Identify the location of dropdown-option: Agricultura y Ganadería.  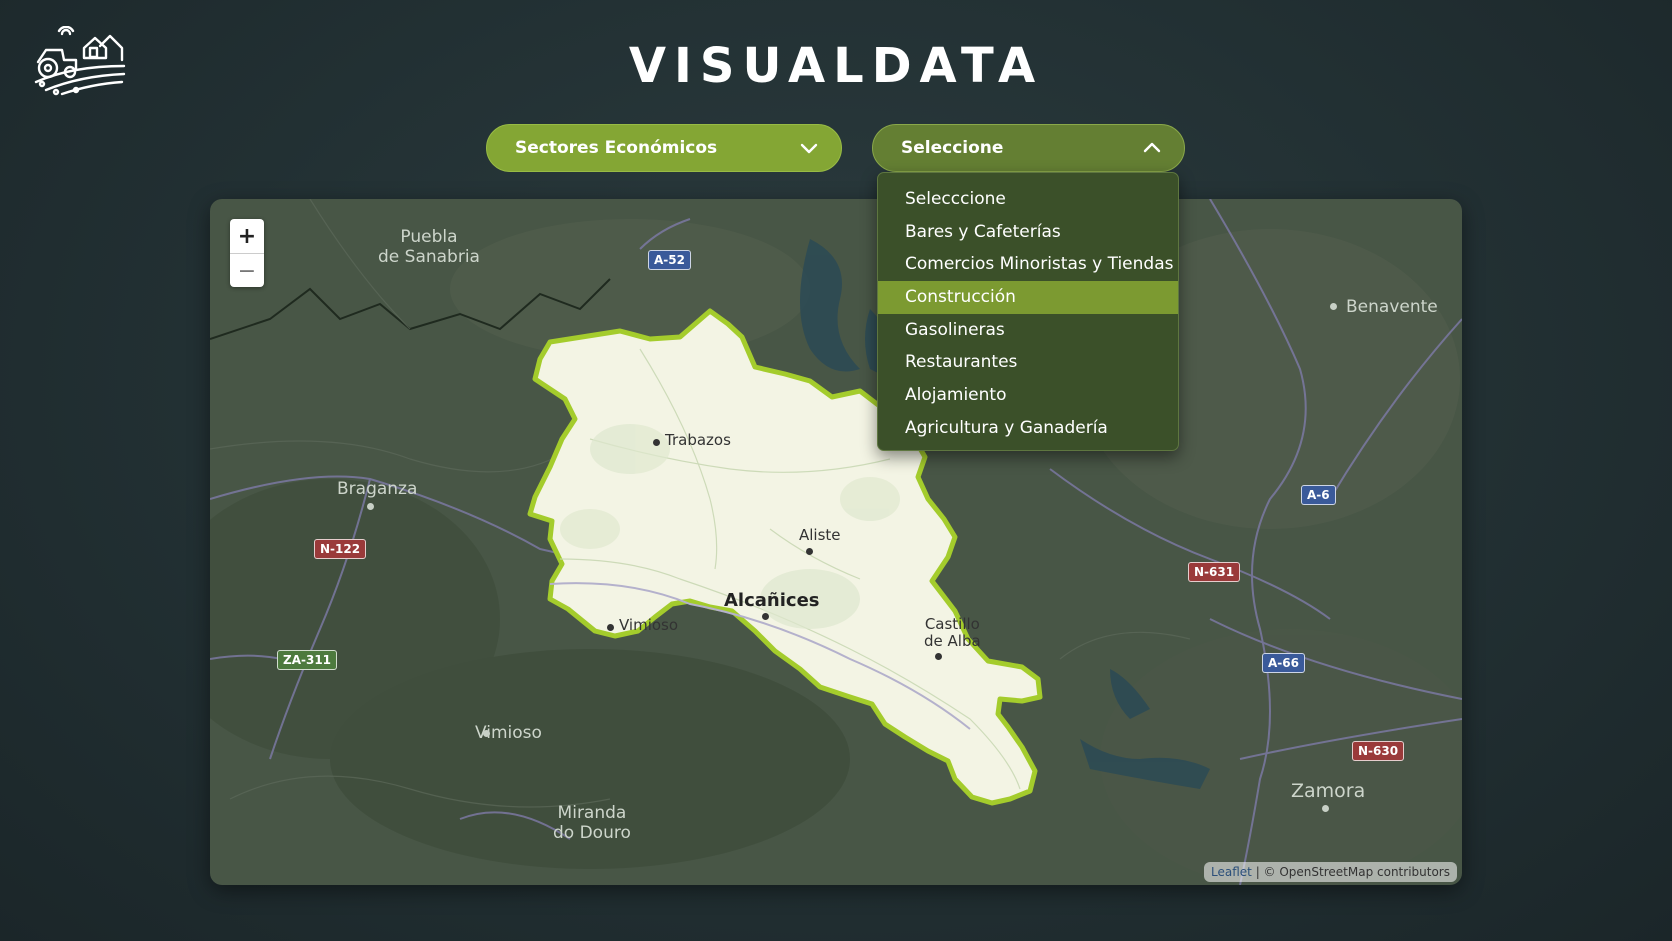
(1028, 428).